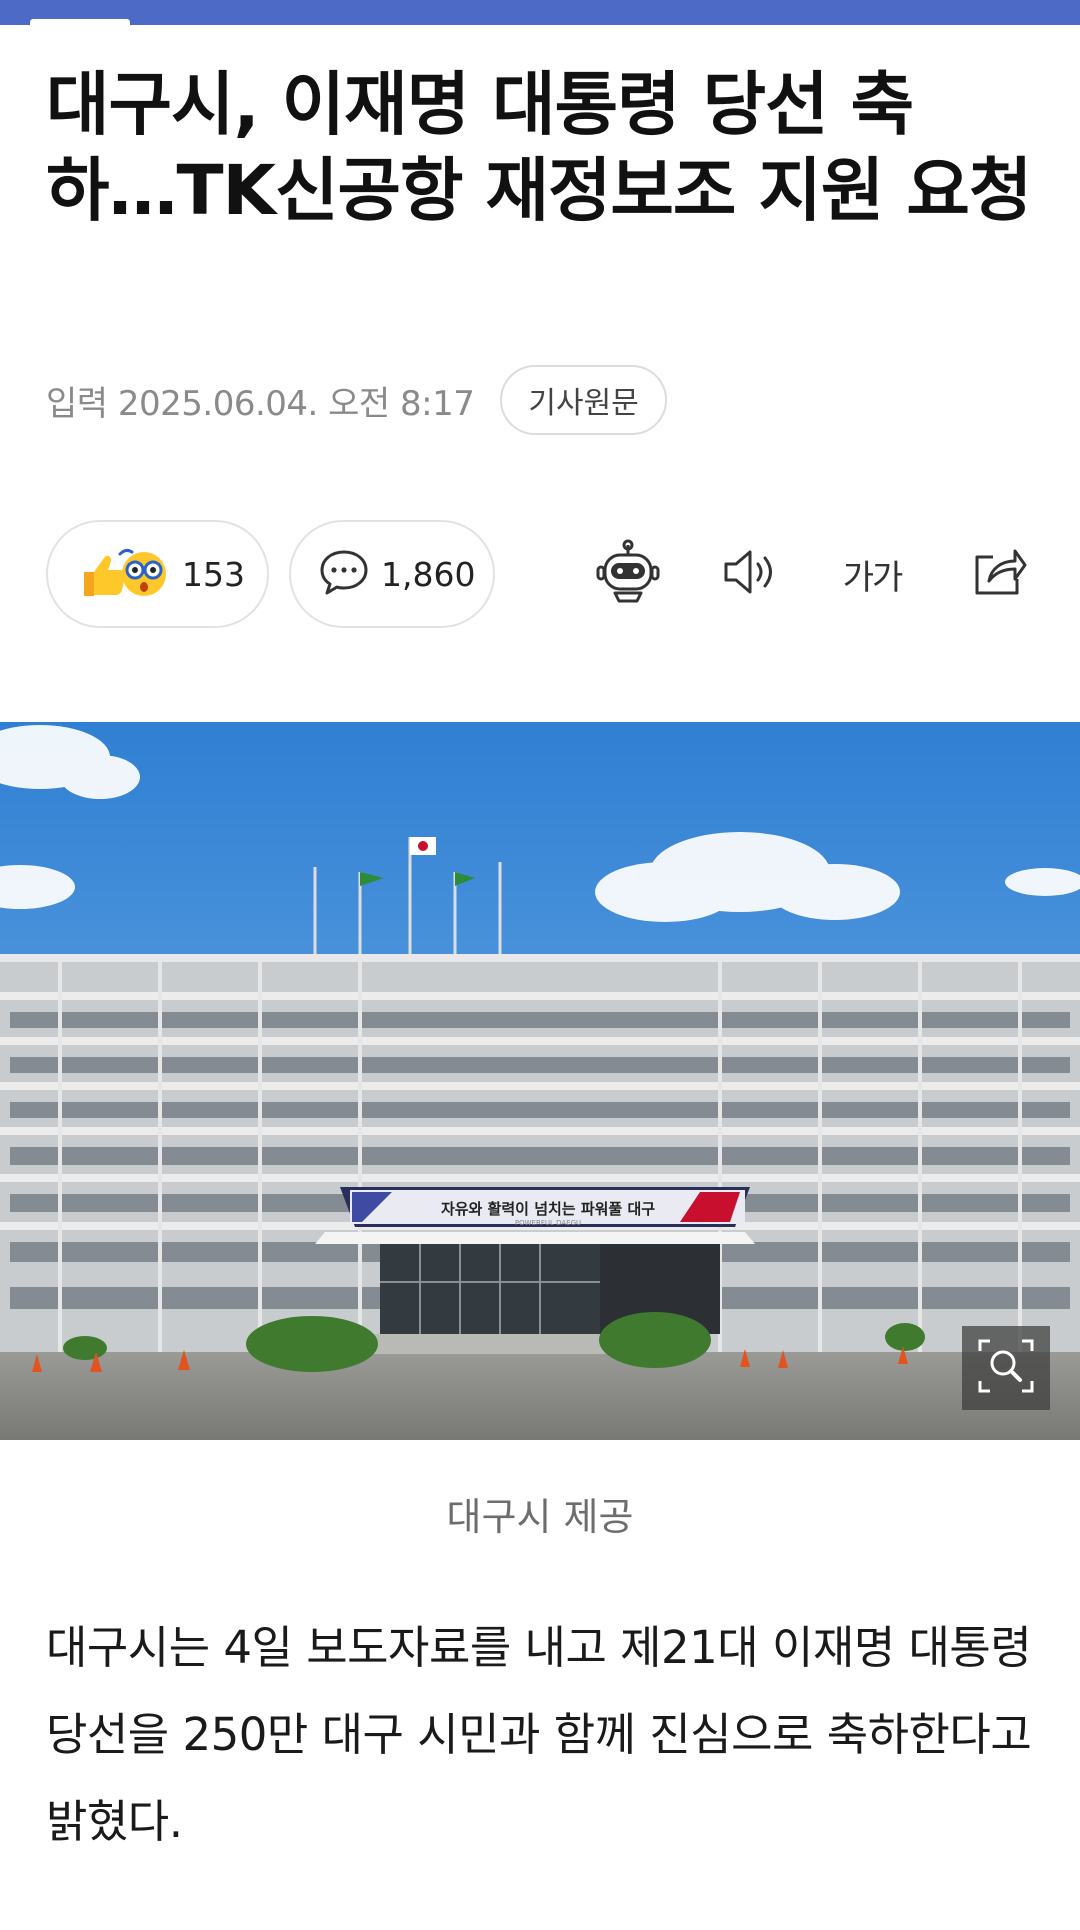 The height and width of the screenshot is (1930, 1080). Describe the element at coordinates (540, 1517) in the screenshot. I see `photo-caption: 대구시 제공` at that location.